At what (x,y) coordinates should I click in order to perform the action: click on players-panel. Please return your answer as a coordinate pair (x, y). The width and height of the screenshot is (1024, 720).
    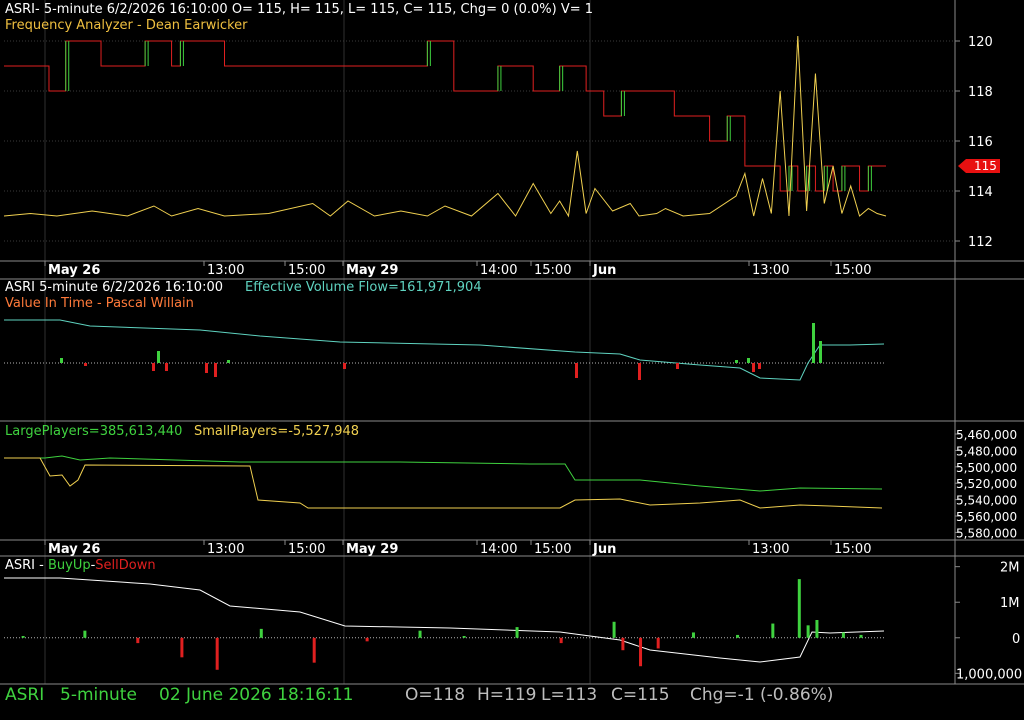
    Looking at the image, I should click on (443, 482).